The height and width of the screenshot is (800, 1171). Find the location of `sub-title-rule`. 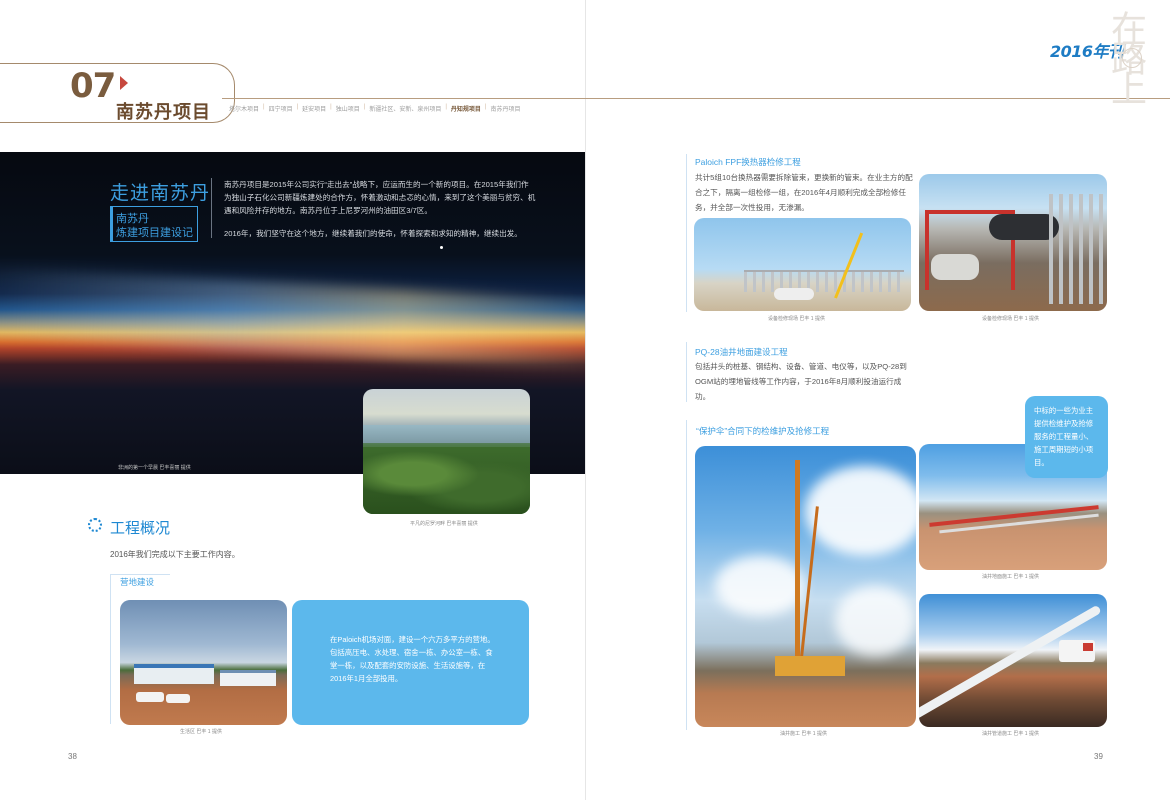

sub-title-rule is located at coordinates (140, 574).